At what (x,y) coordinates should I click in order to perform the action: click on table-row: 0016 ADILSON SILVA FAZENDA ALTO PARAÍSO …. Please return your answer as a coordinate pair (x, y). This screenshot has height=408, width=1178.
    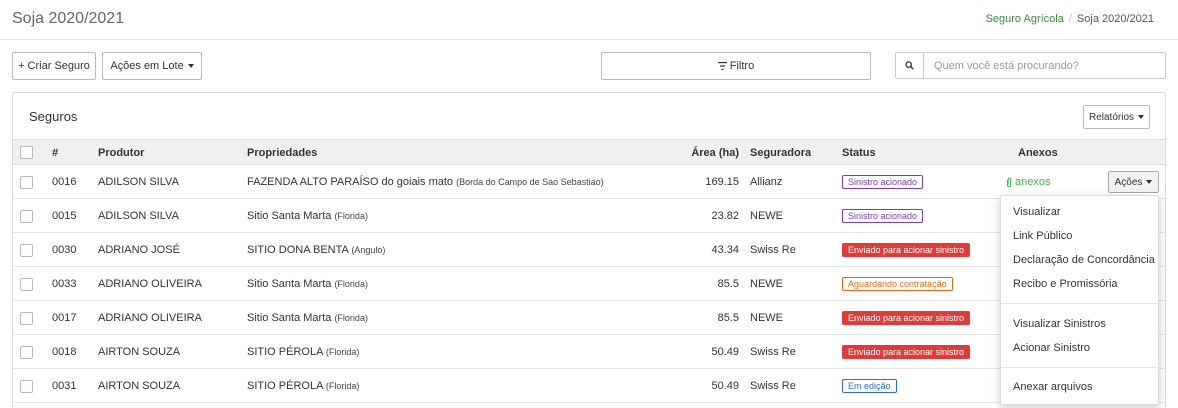
    Looking at the image, I should click on (589, 182).